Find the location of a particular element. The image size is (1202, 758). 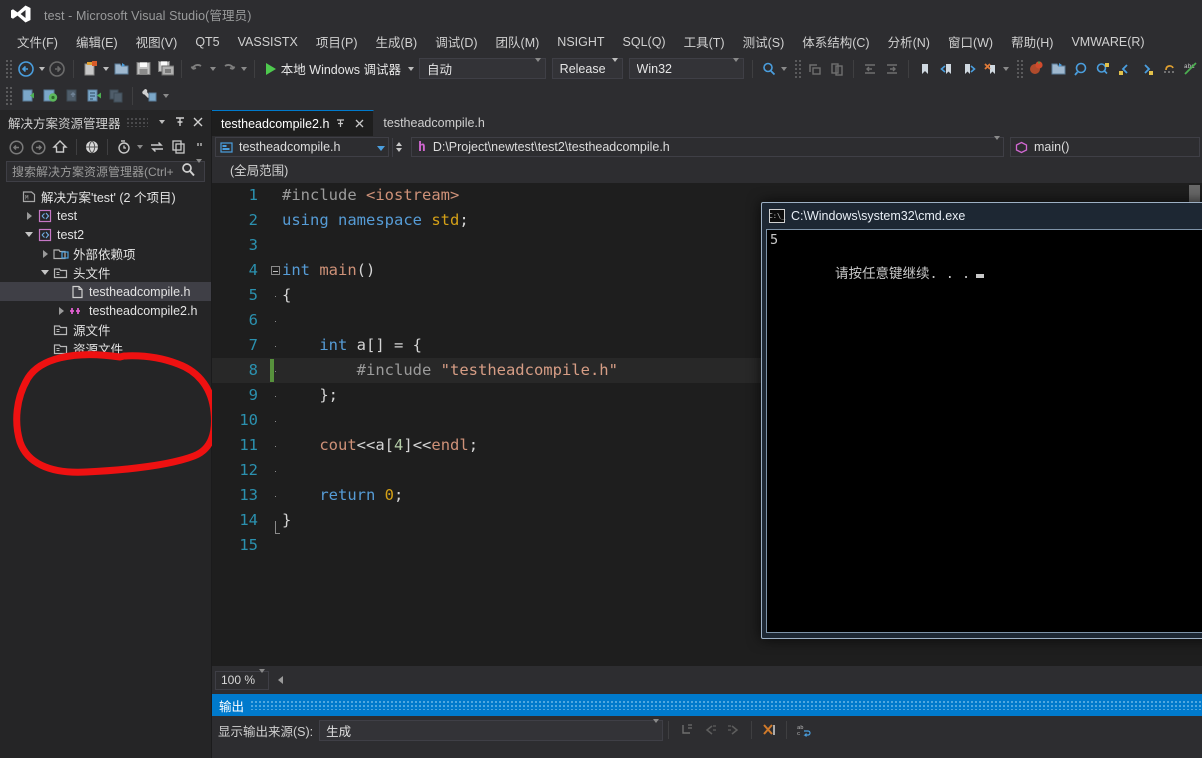

menu-item: 调试(D) is located at coordinates (456, 41).